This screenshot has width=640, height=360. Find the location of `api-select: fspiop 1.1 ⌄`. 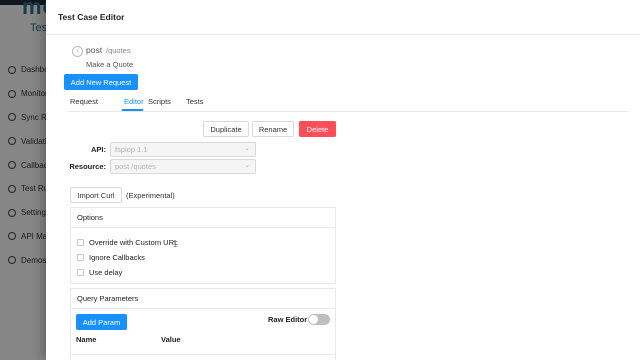

api-select: fspiop 1.1 ⌄ is located at coordinates (183, 149).